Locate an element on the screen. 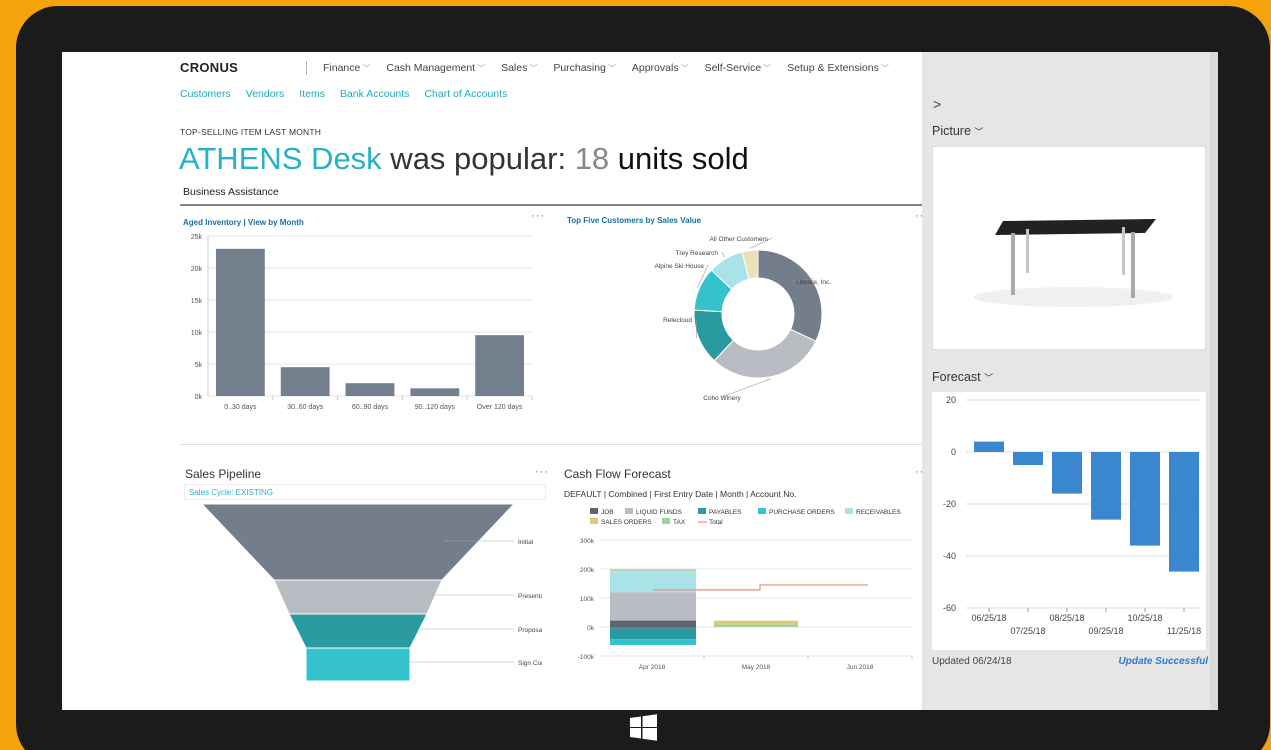 This screenshot has width=1271, height=750. x-tick-label: Over 120 days is located at coordinates (500, 407).